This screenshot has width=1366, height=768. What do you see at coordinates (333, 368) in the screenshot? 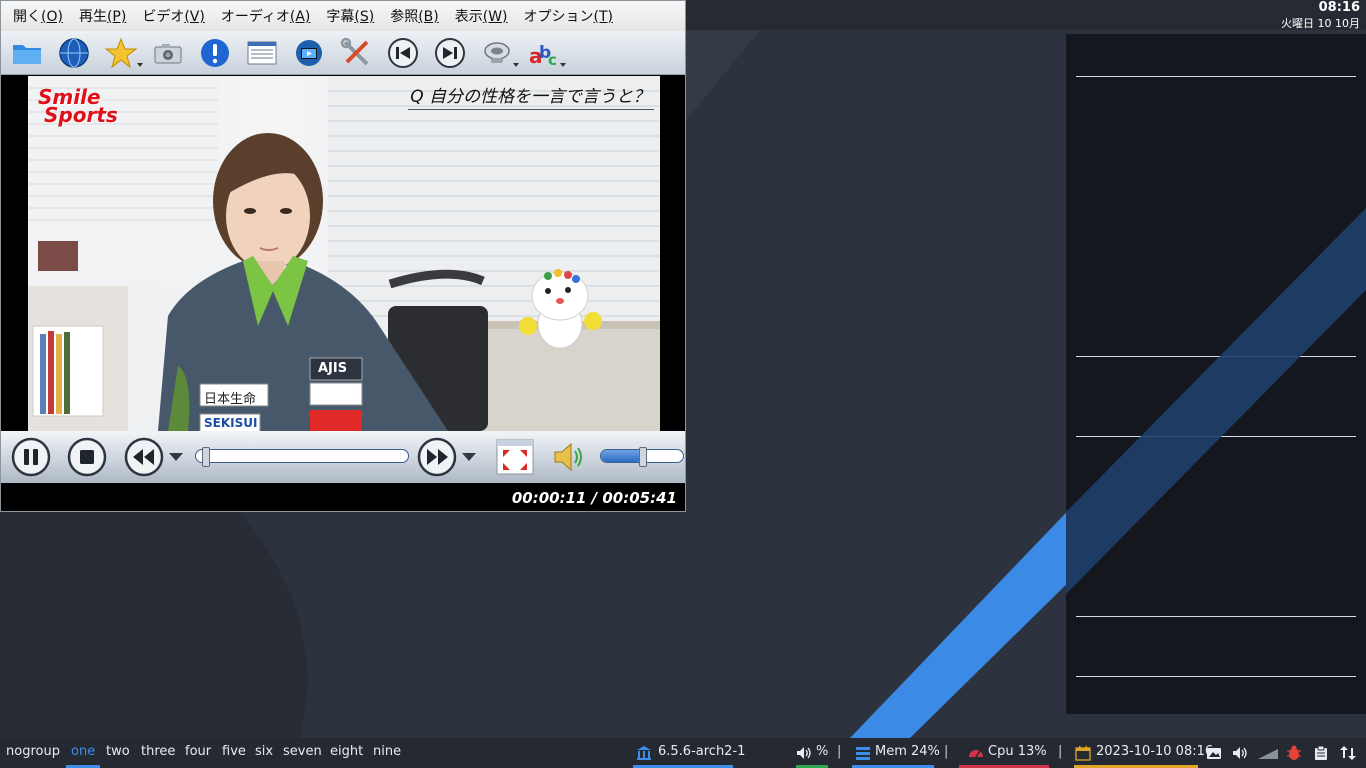
I see `jacket-sponsor-badge: AJIS` at bounding box center [333, 368].